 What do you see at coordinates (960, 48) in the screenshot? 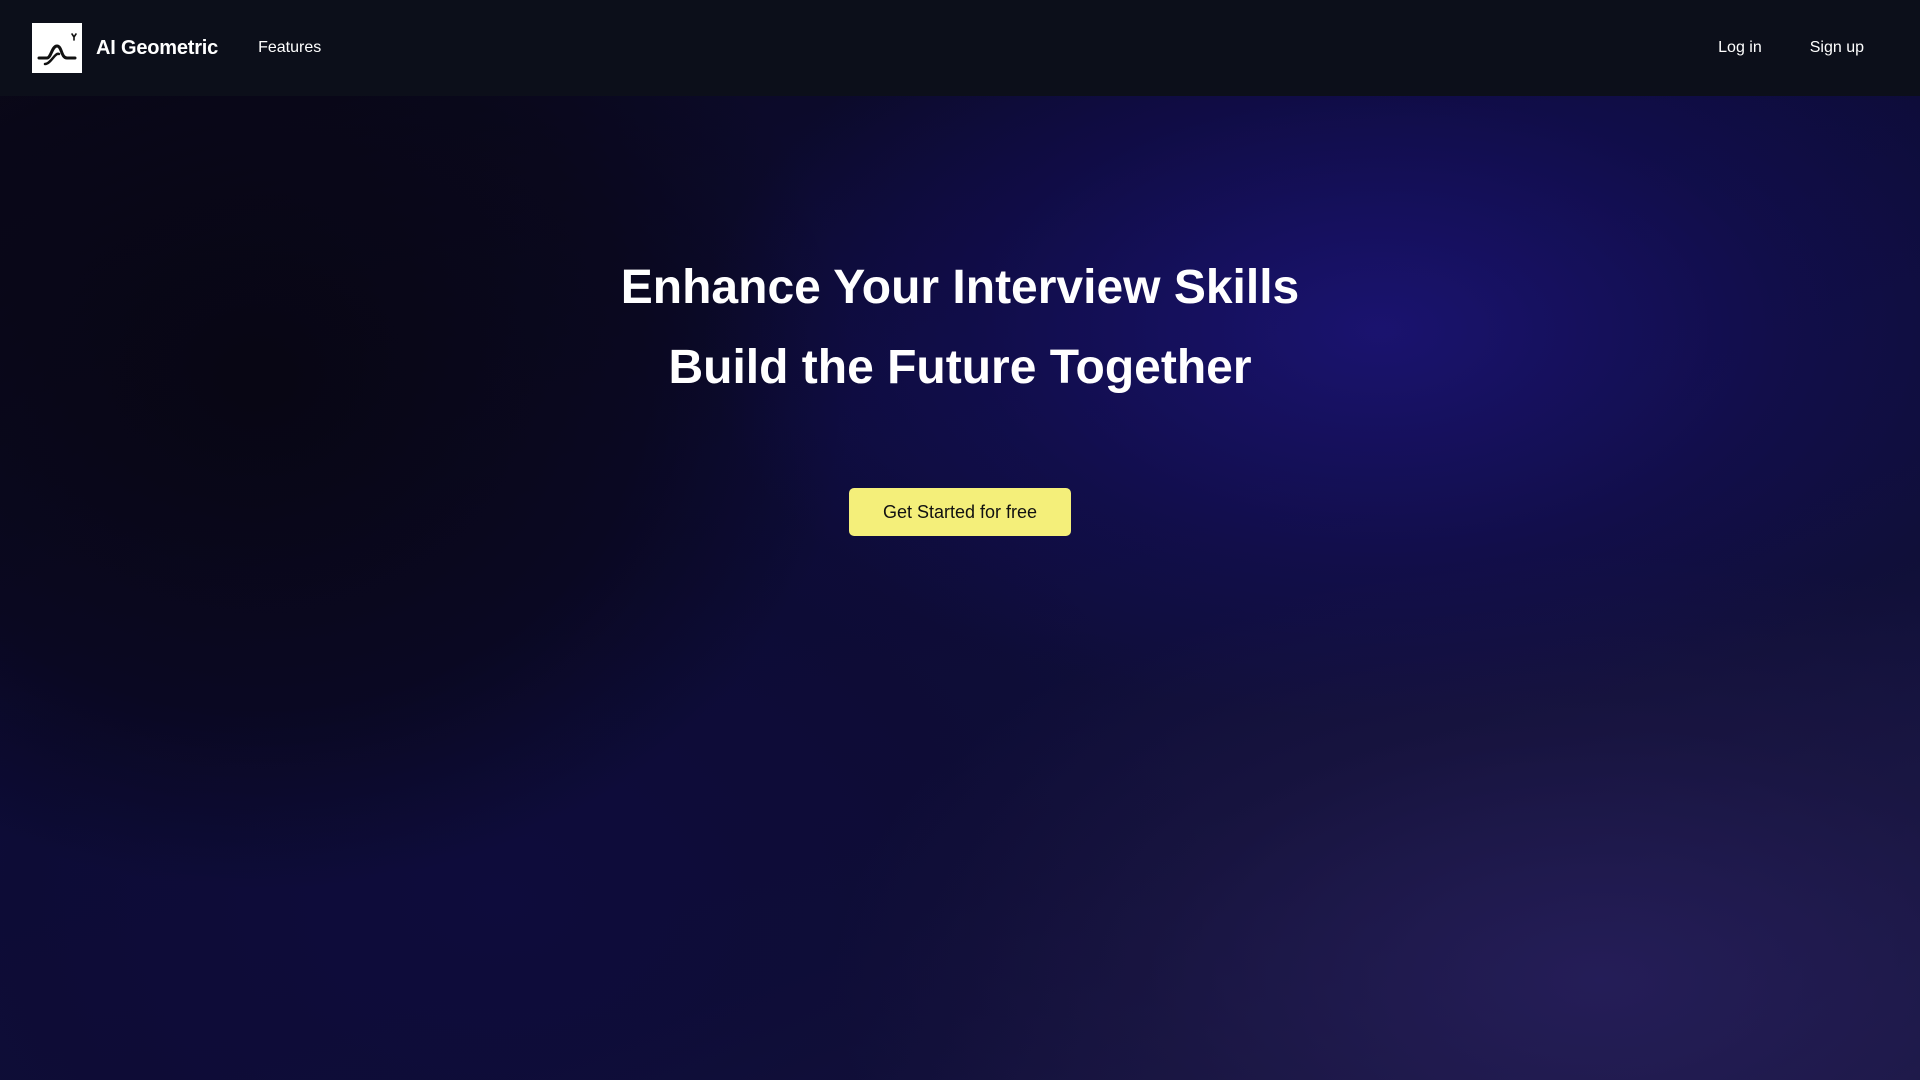
I see `top-navbar: AI Geometric Features Log in Sign up` at bounding box center [960, 48].